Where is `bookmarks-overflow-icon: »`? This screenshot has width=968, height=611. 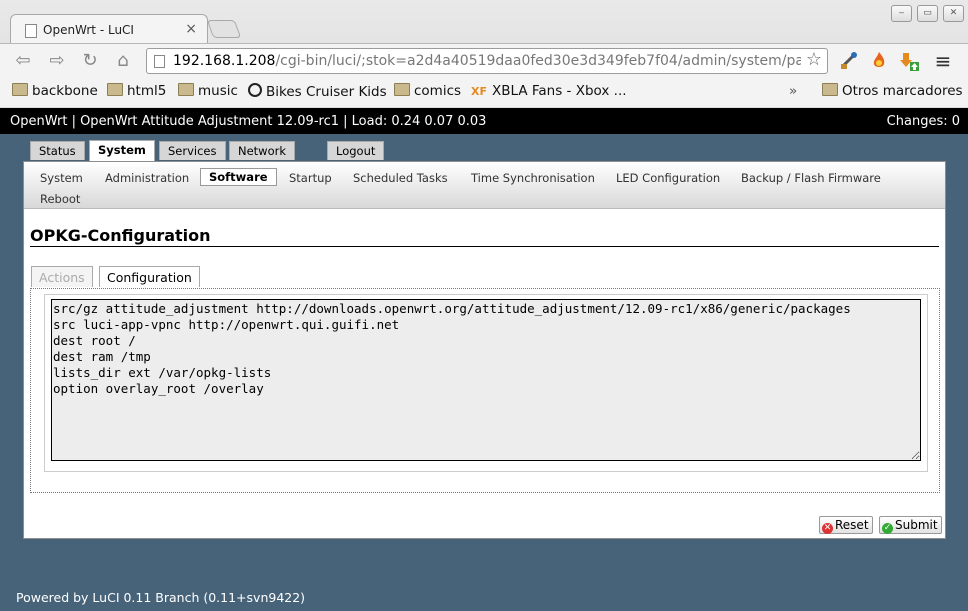
bookmarks-overflow-icon: » is located at coordinates (793, 91).